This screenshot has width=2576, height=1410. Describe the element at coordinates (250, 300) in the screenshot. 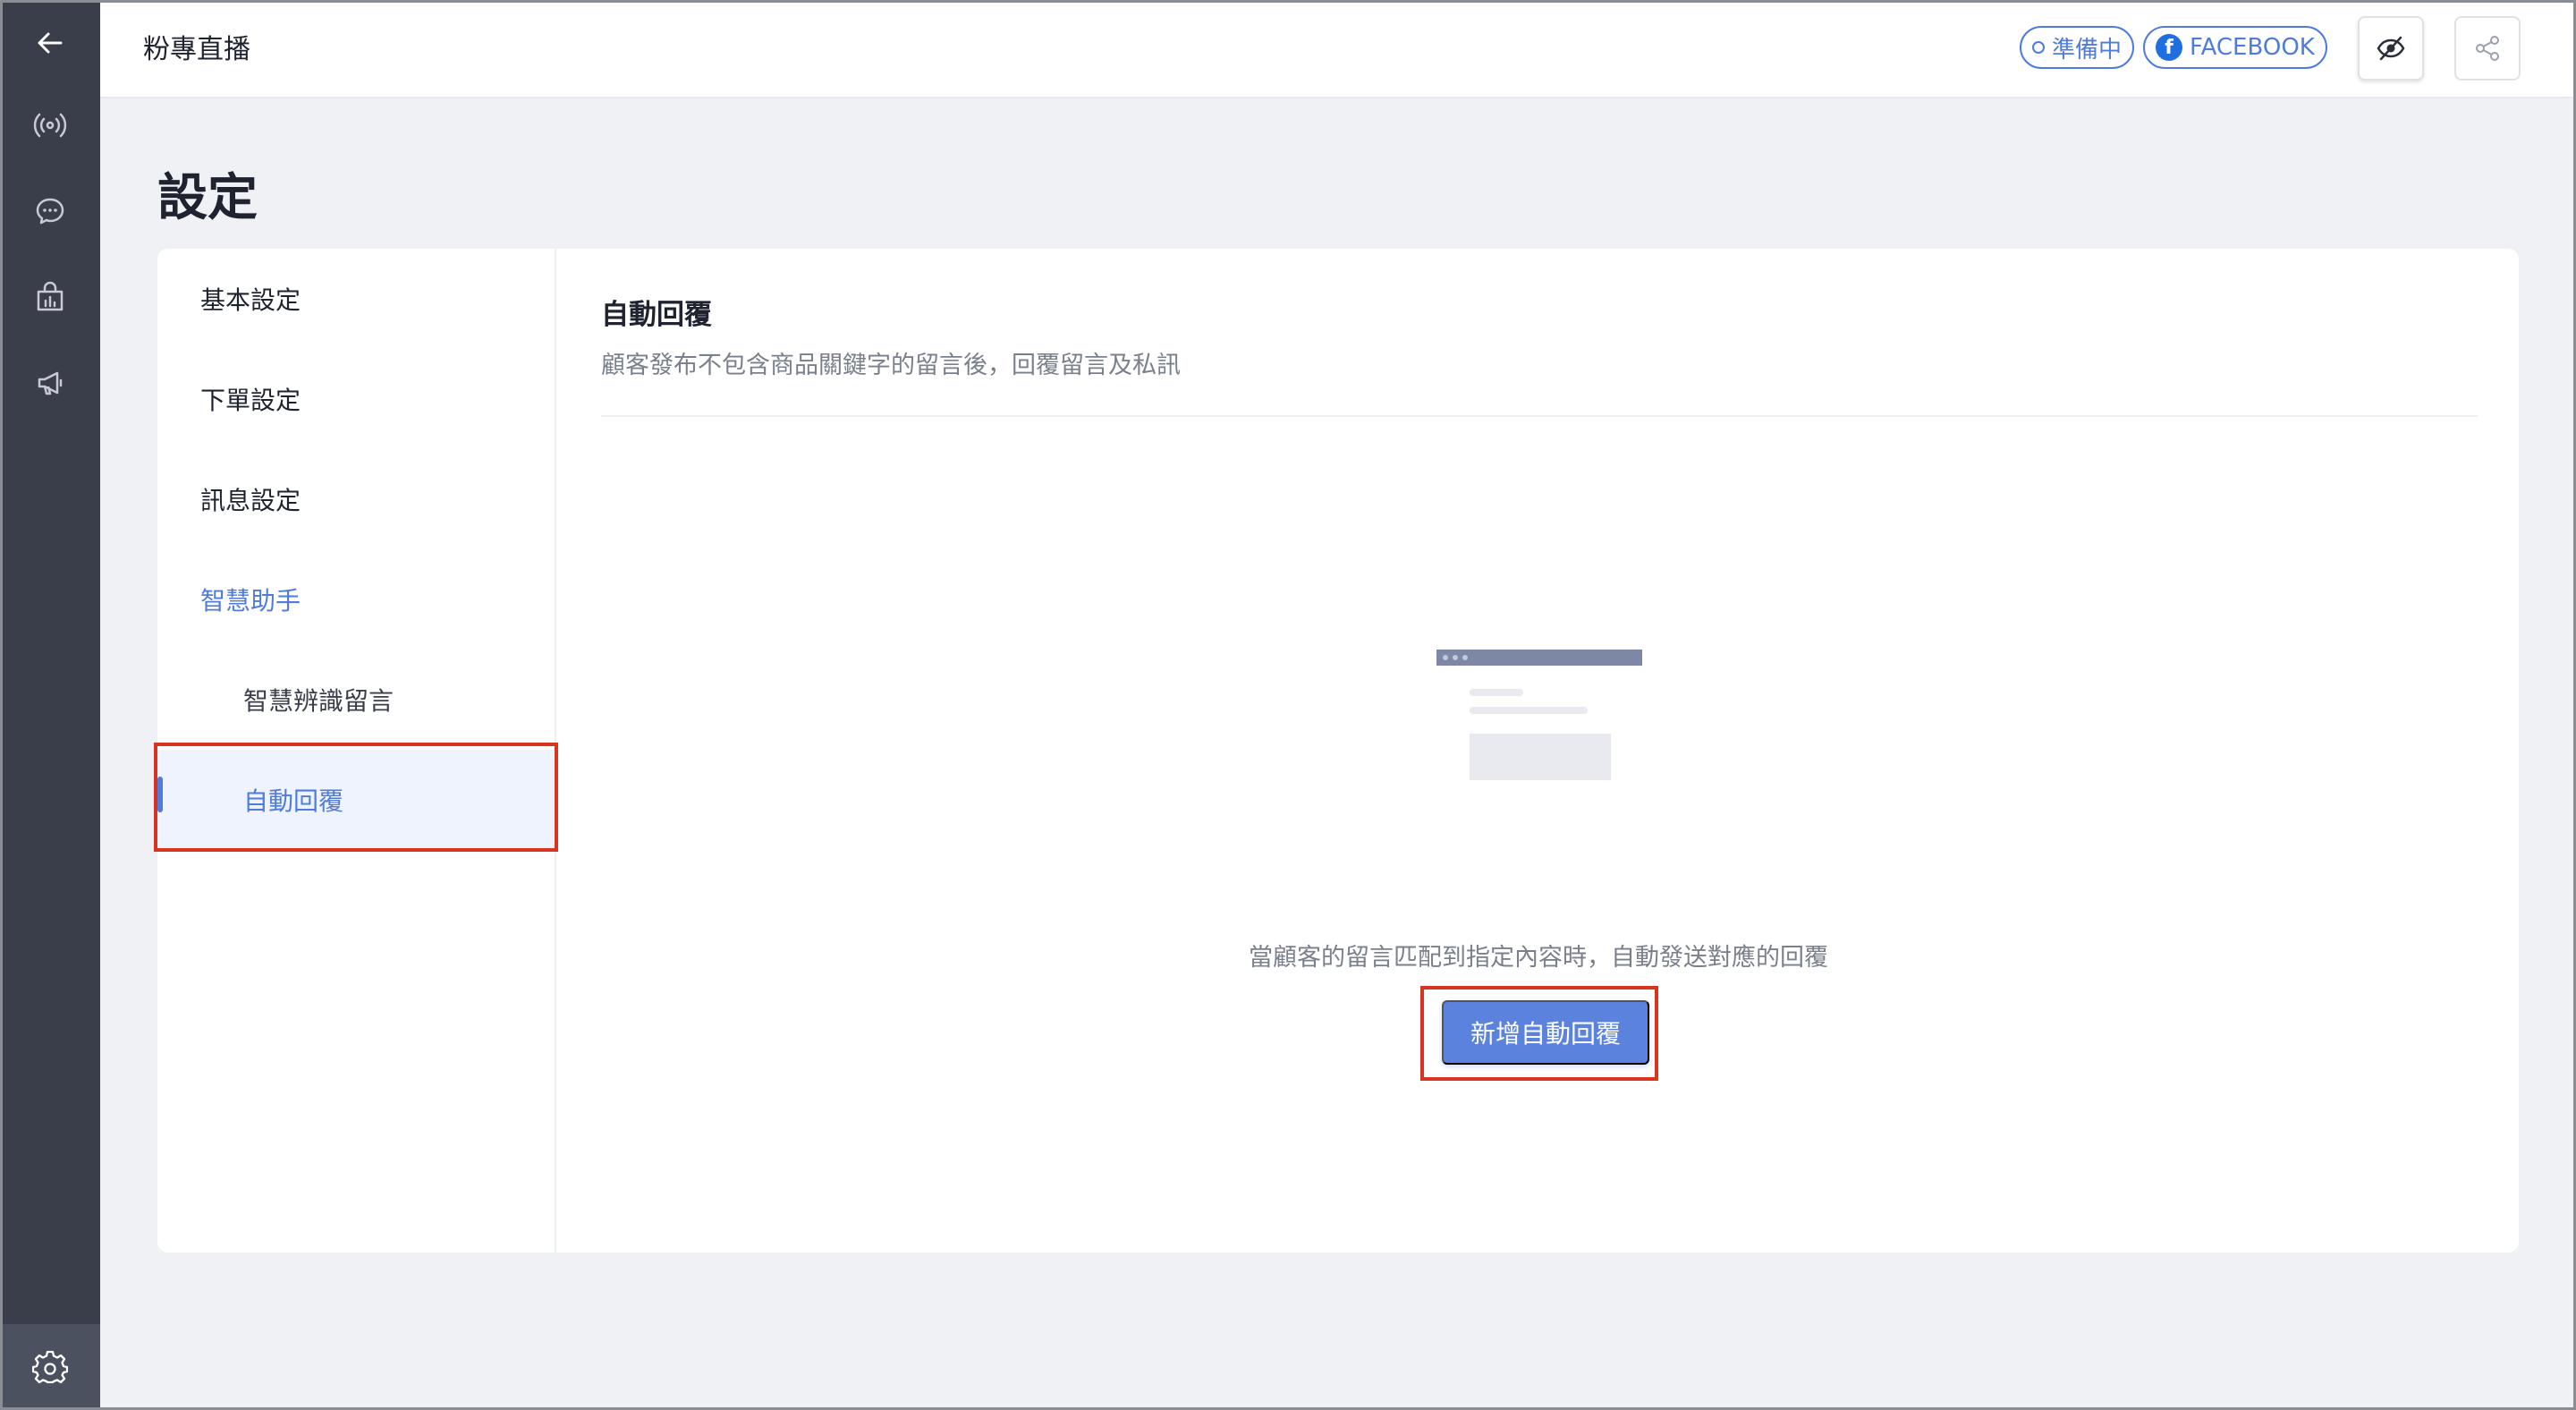

I see `settings-nav-label: 基本設定` at that location.